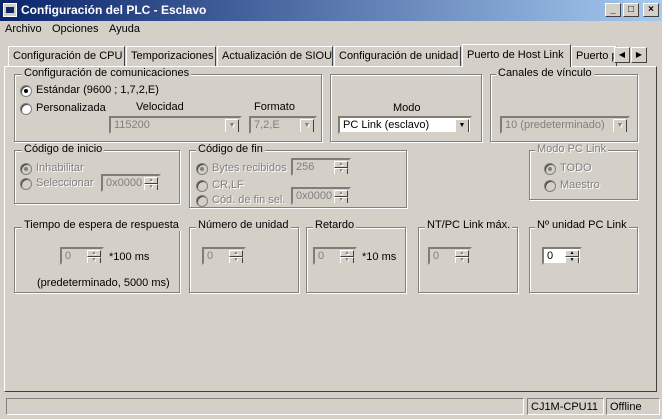 The height and width of the screenshot is (419, 662). What do you see at coordinates (516, 55) in the screenshot?
I see `tab-host-link-port: Puerto de Host Link` at bounding box center [516, 55].